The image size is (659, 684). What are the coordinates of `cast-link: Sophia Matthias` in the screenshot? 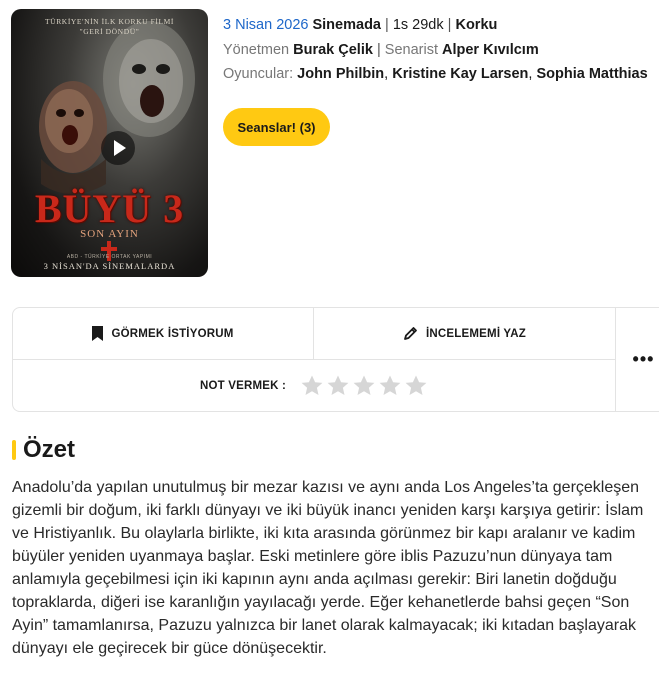 It's located at (591, 74).